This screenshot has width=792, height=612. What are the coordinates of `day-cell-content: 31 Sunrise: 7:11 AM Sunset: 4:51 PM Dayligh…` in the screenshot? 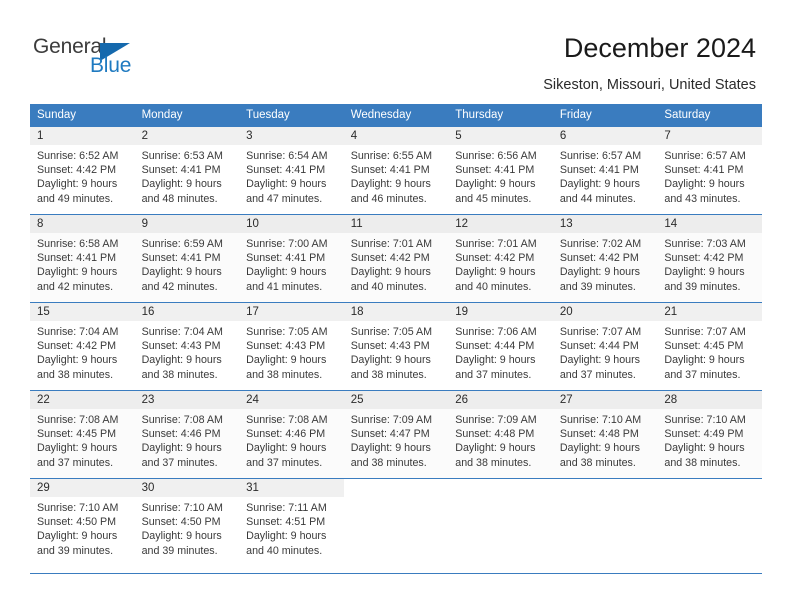 It's located at (291, 523).